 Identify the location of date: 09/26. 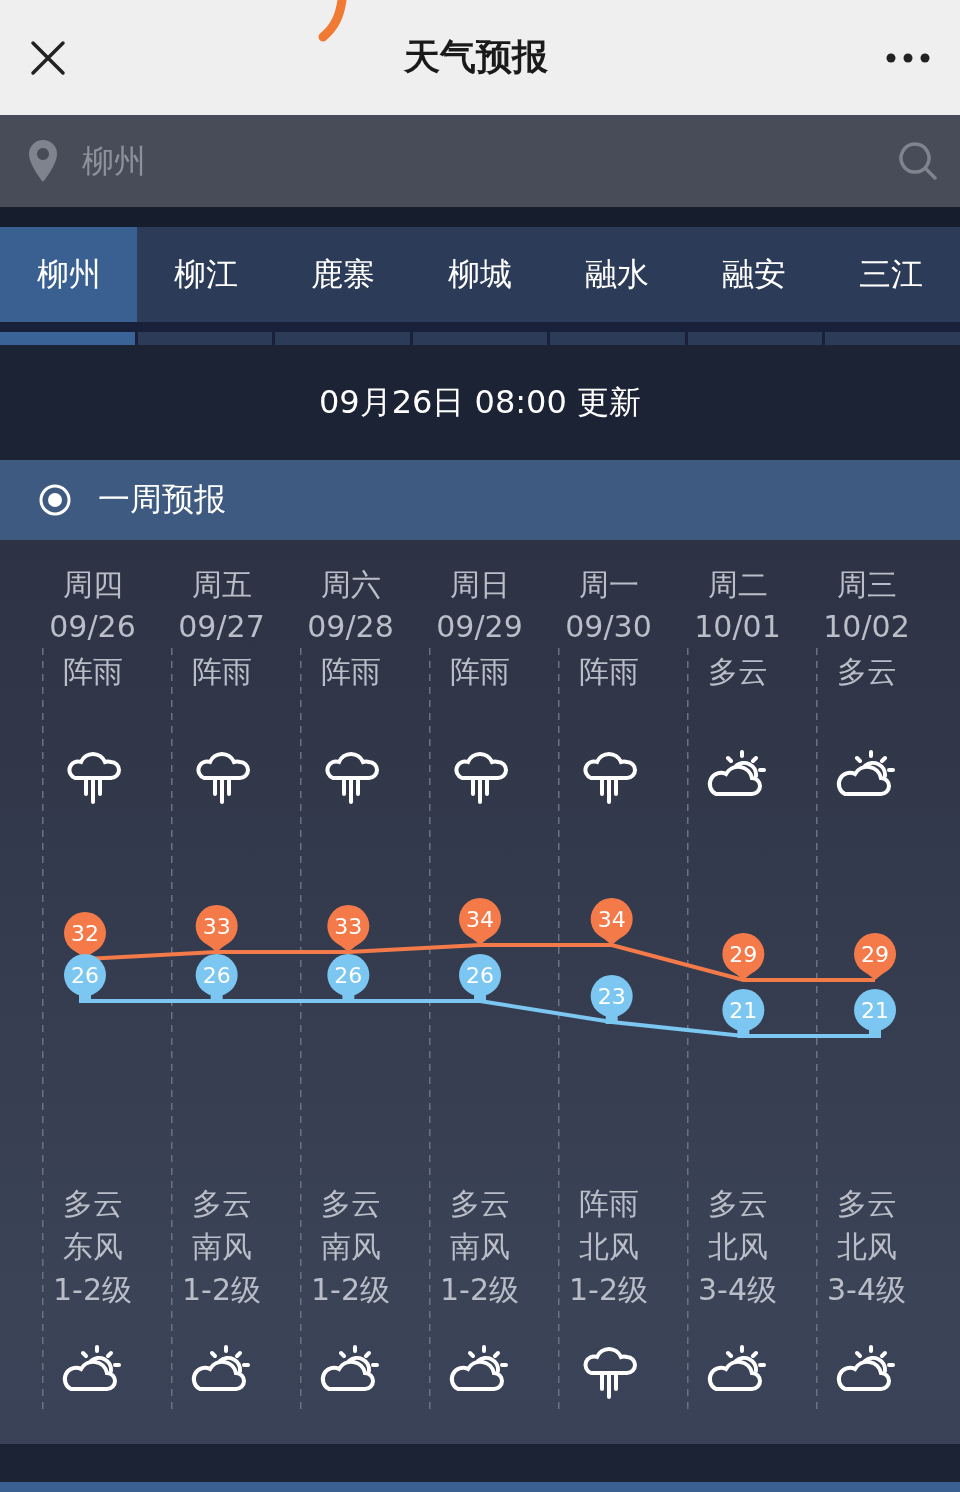
(92, 627).